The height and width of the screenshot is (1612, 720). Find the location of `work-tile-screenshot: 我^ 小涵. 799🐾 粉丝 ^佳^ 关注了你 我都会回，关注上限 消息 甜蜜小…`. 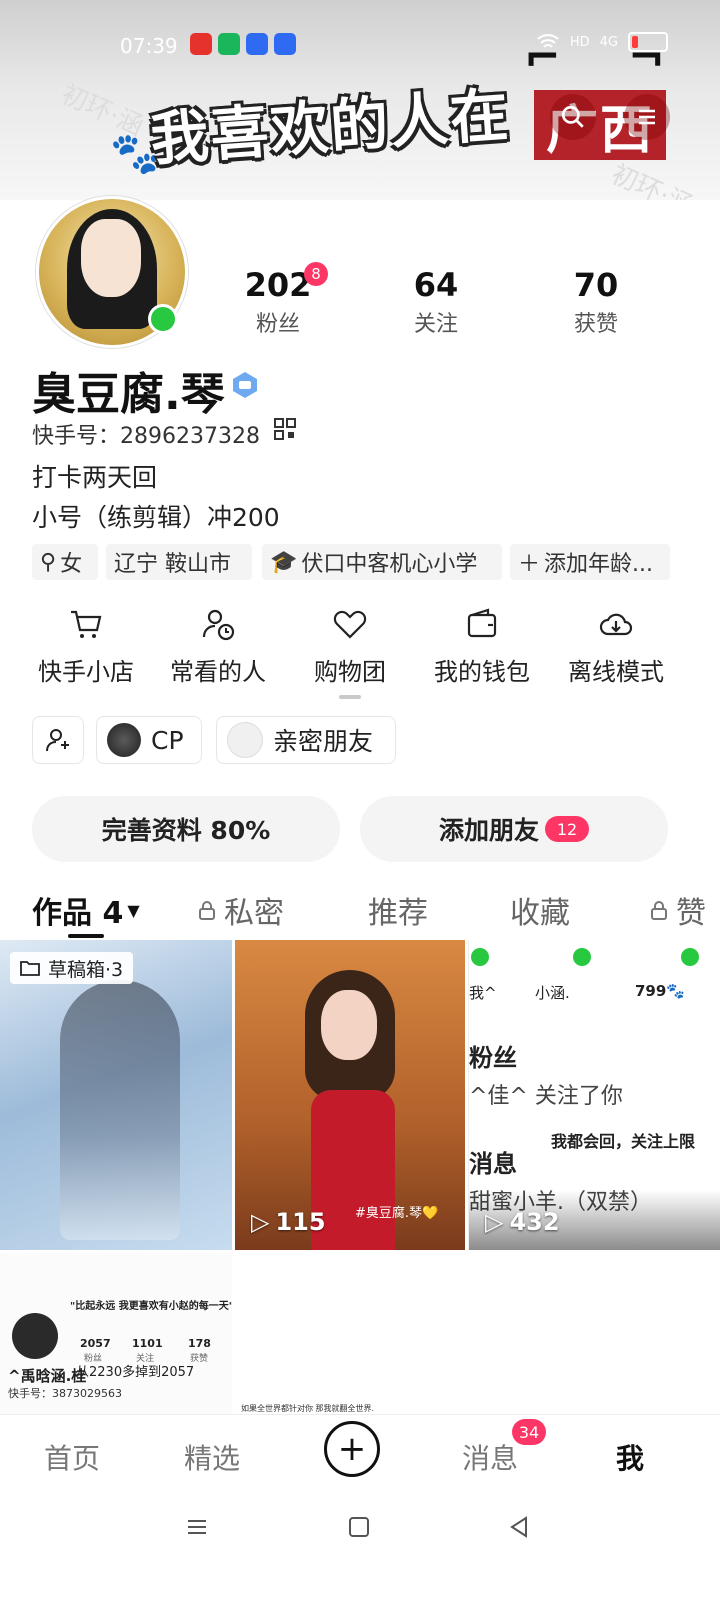

work-tile-screenshot: 我^ 小涵. 799🐾 粉丝 ^佳^ 关注了你 我都会回，关注上限 消息 甜蜜小… is located at coordinates (594, 1095).